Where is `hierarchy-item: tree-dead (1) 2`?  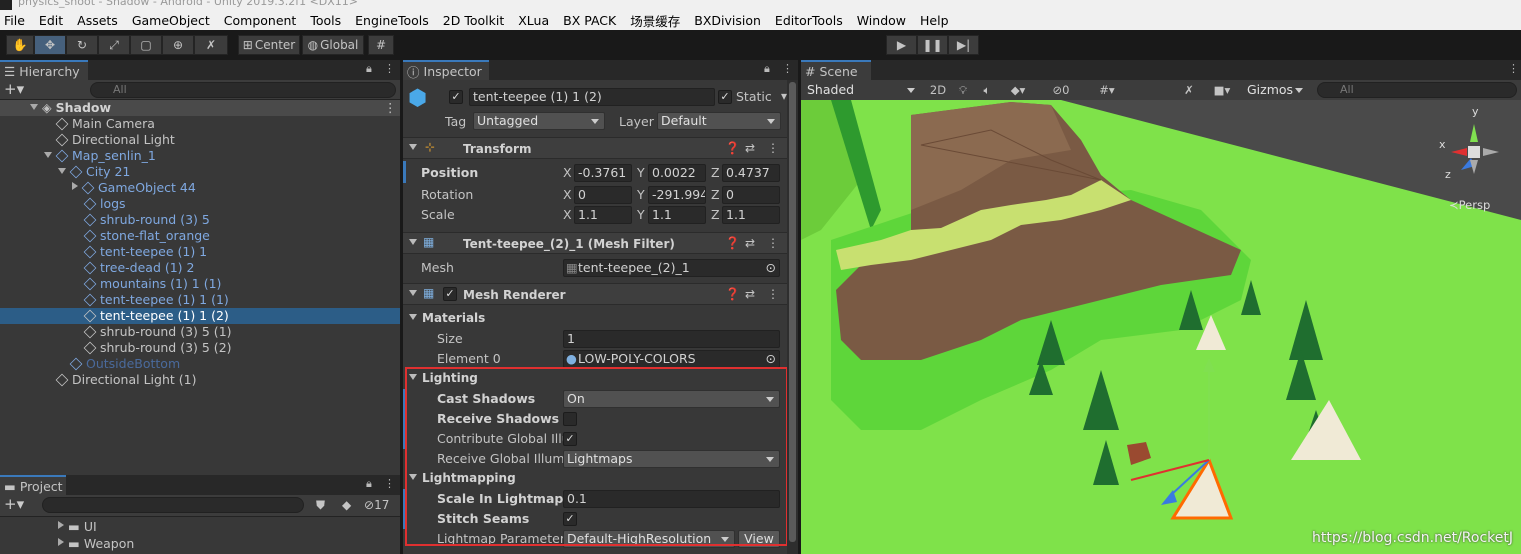 hierarchy-item: tree-dead (1) 2 is located at coordinates (200, 268).